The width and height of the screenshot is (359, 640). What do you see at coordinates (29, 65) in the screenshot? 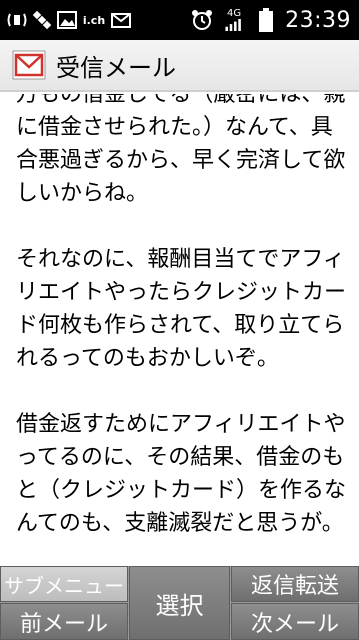
I see `mail-envelope-icon` at bounding box center [29, 65].